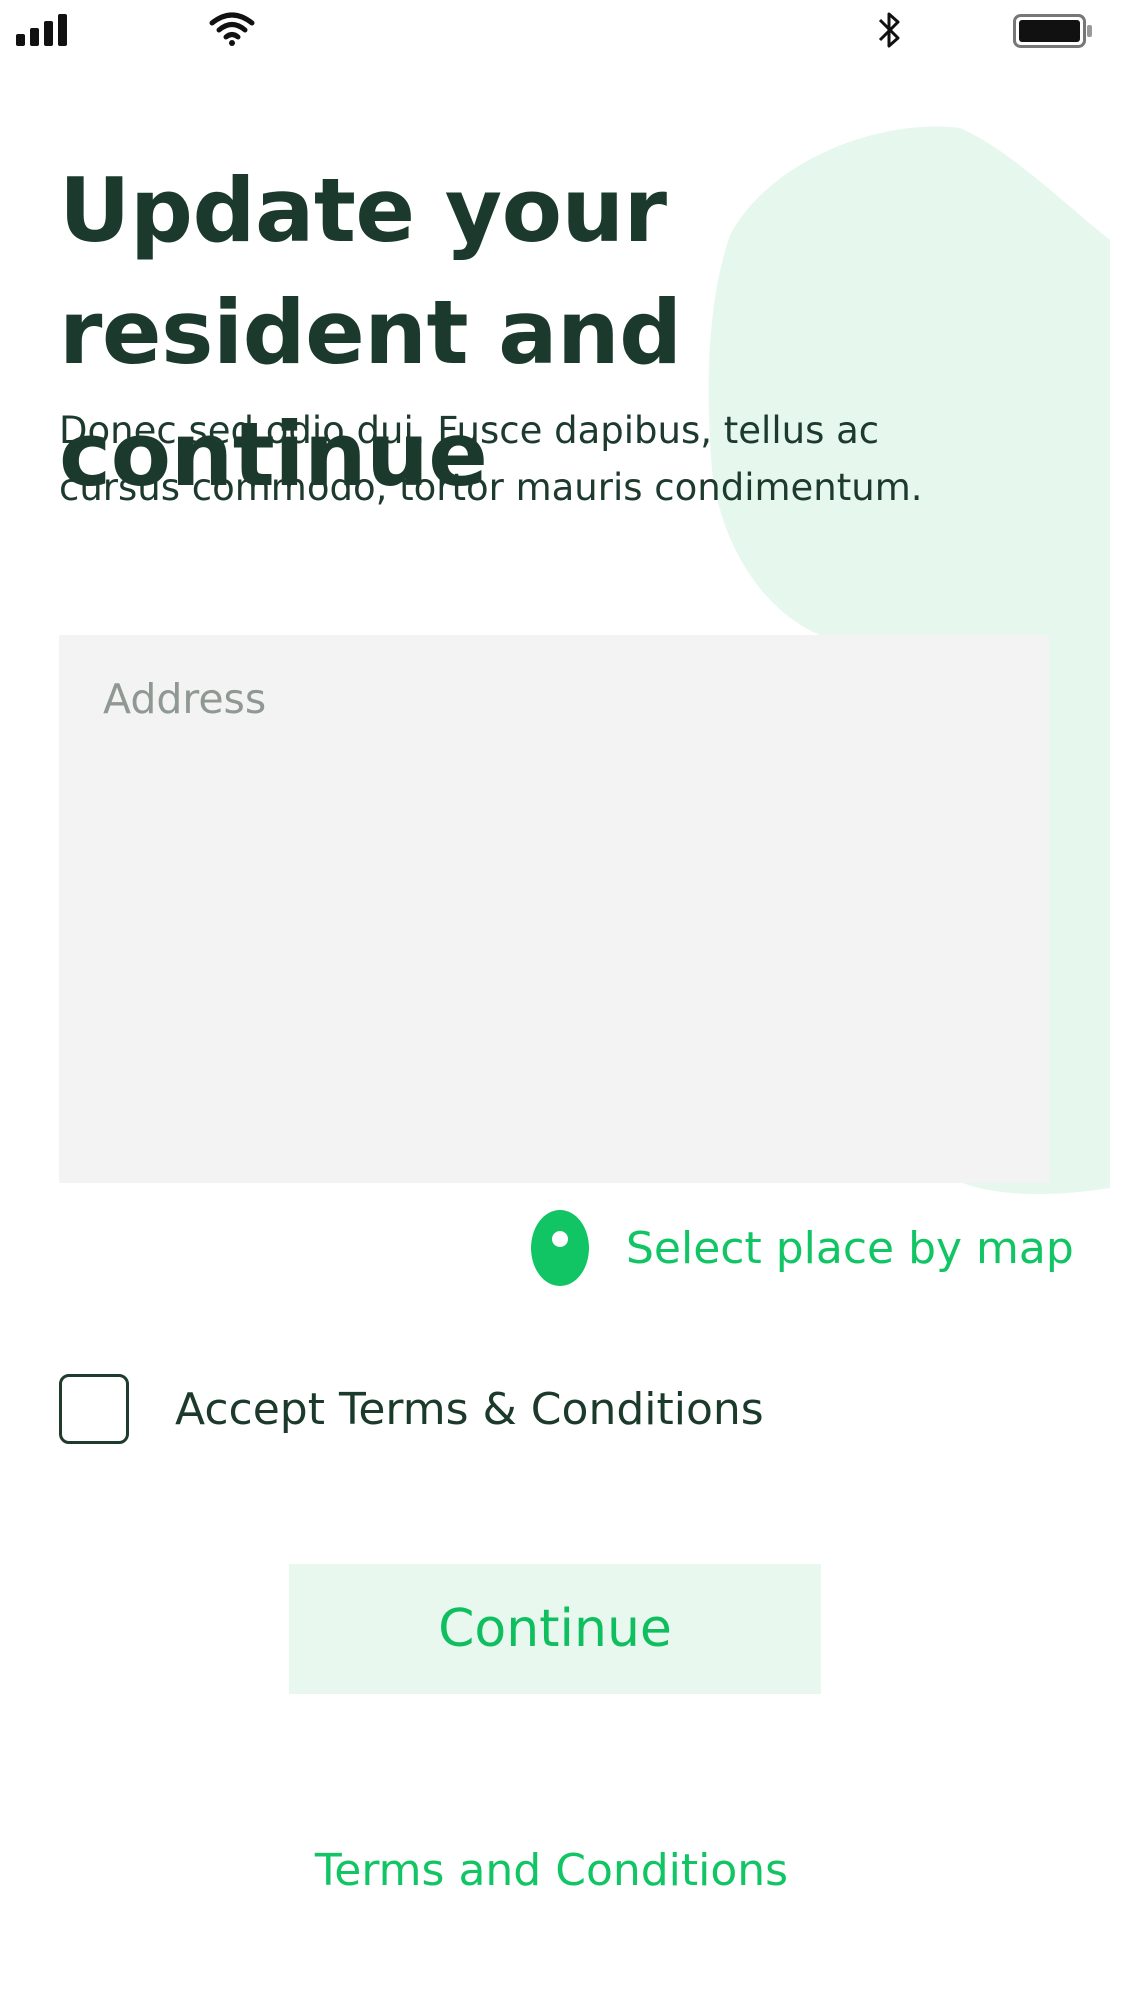 The image size is (1125, 2001). What do you see at coordinates (562, 30) in the screenshot?
I see `status-bar` at bounding box center [562, 30].